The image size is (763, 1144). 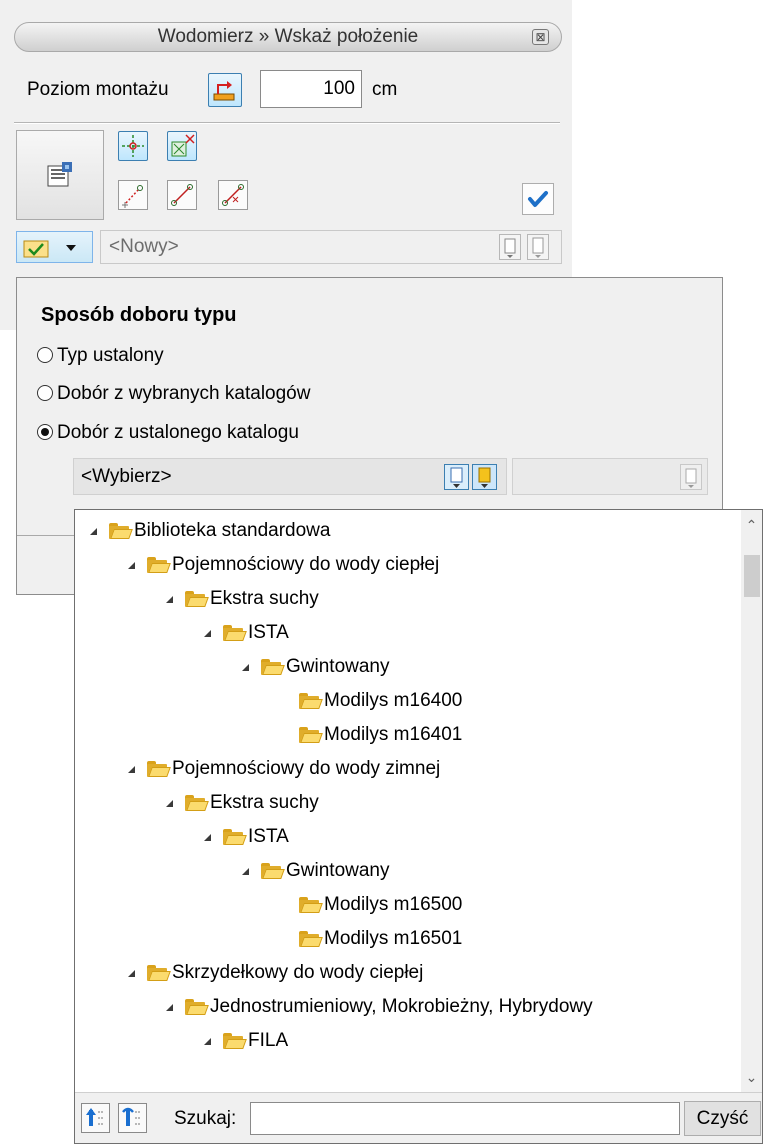 I want to click on radio-label: Typ ustalony, so click(x=110, y=355).